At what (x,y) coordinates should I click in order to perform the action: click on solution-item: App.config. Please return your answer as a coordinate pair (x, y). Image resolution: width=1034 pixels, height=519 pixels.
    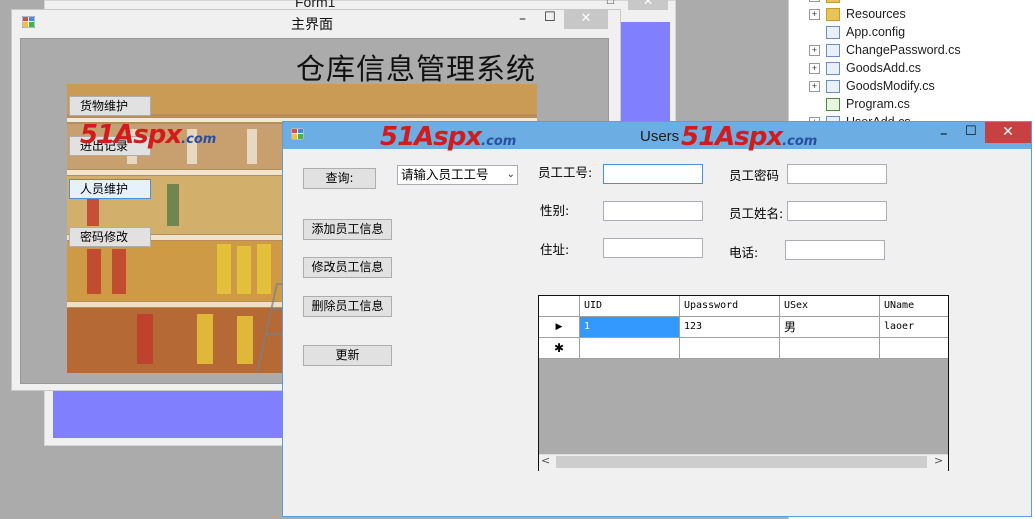
    Looking at the image, I should click on (857, 32).